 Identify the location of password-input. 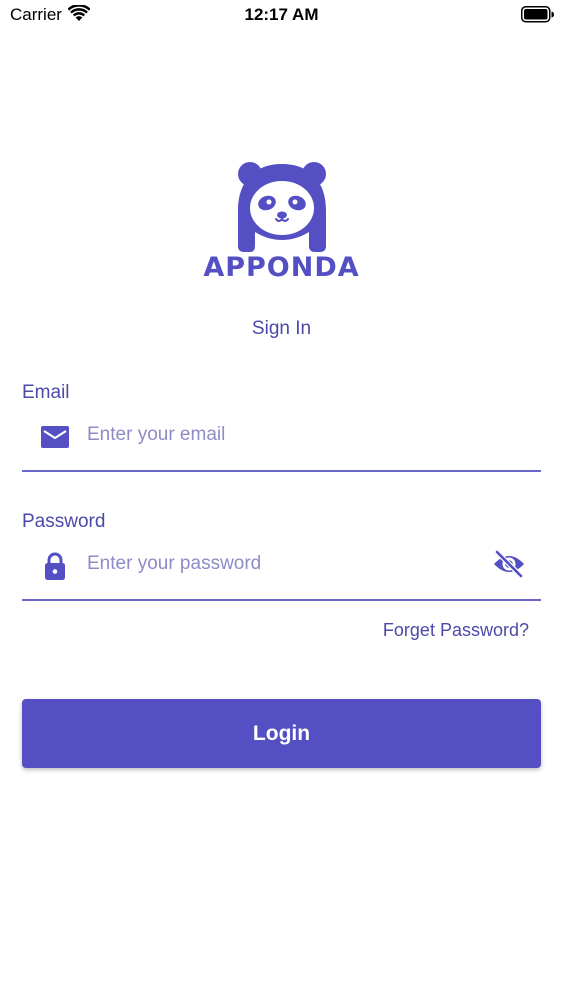
(277, 564).